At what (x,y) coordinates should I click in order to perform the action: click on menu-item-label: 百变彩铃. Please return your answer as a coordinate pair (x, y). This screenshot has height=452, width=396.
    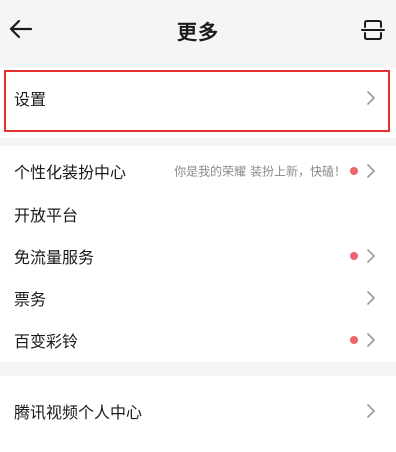
    Looking at the image, I should click on (46, 341).